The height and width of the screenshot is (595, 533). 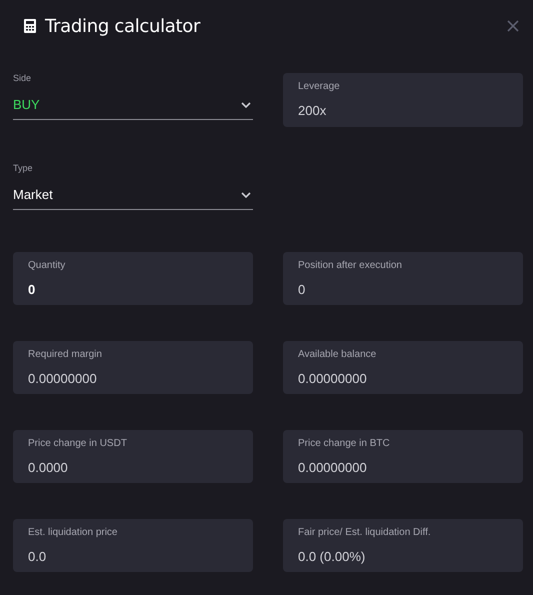 I want to click on close-button, so click(x=513, y=26).